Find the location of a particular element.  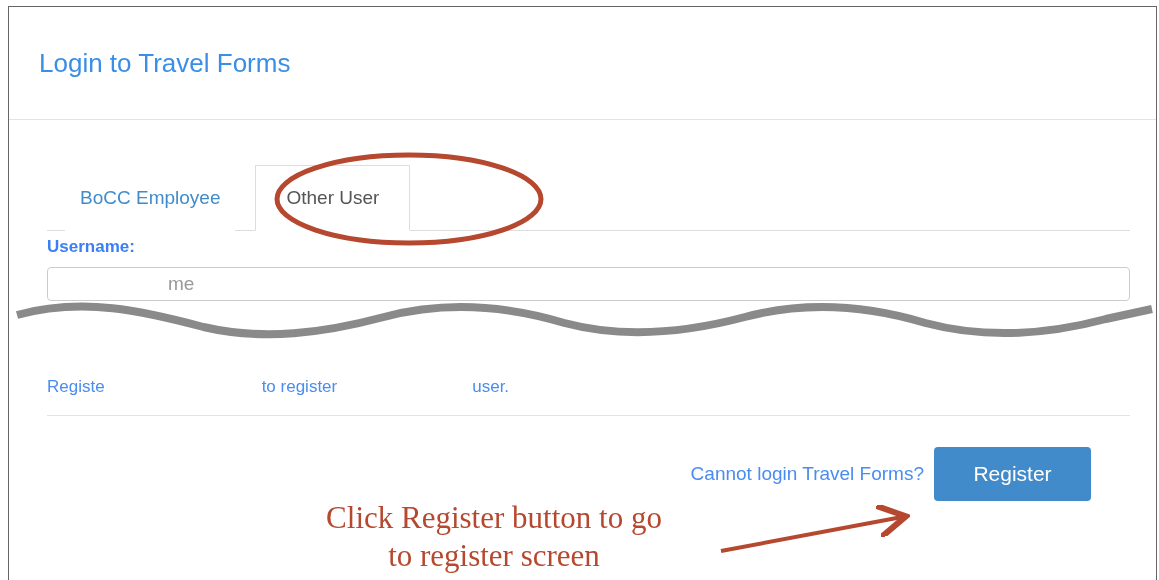

register-button: Register is located at coordinates (1012, 474).